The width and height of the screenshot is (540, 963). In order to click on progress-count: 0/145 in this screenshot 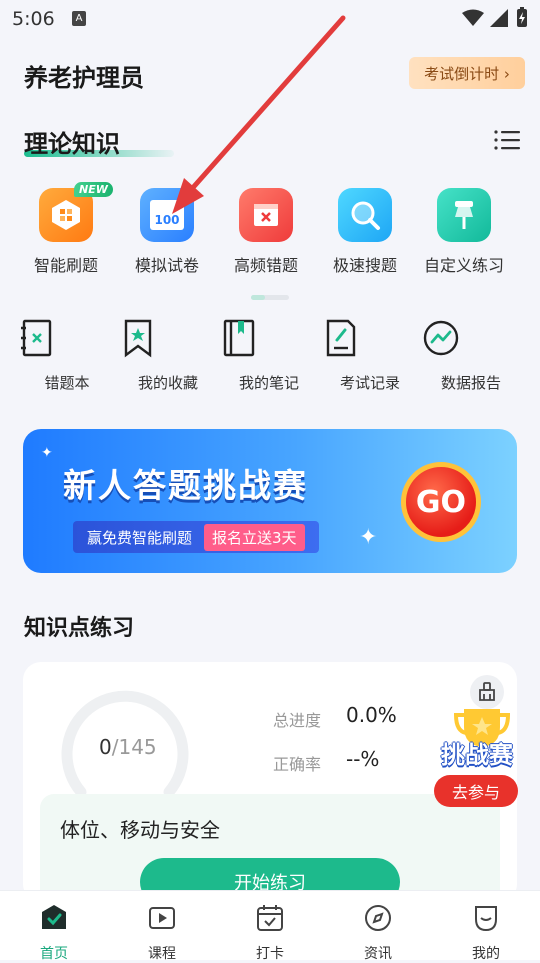, I will do `click(128, 747)`.